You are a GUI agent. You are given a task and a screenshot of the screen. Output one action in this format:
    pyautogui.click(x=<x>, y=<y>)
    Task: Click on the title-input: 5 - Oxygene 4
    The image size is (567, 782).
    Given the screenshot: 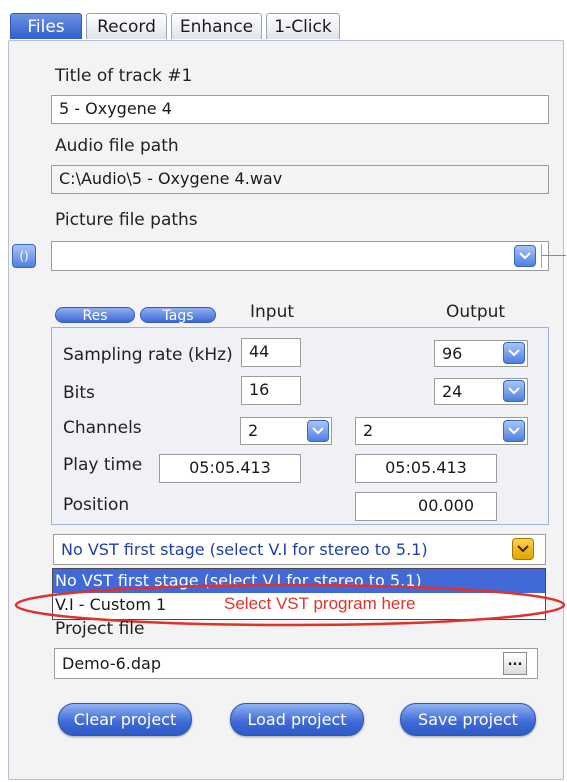 What is the action you would take?
    pyautogui.click(x=300, y=109)
    